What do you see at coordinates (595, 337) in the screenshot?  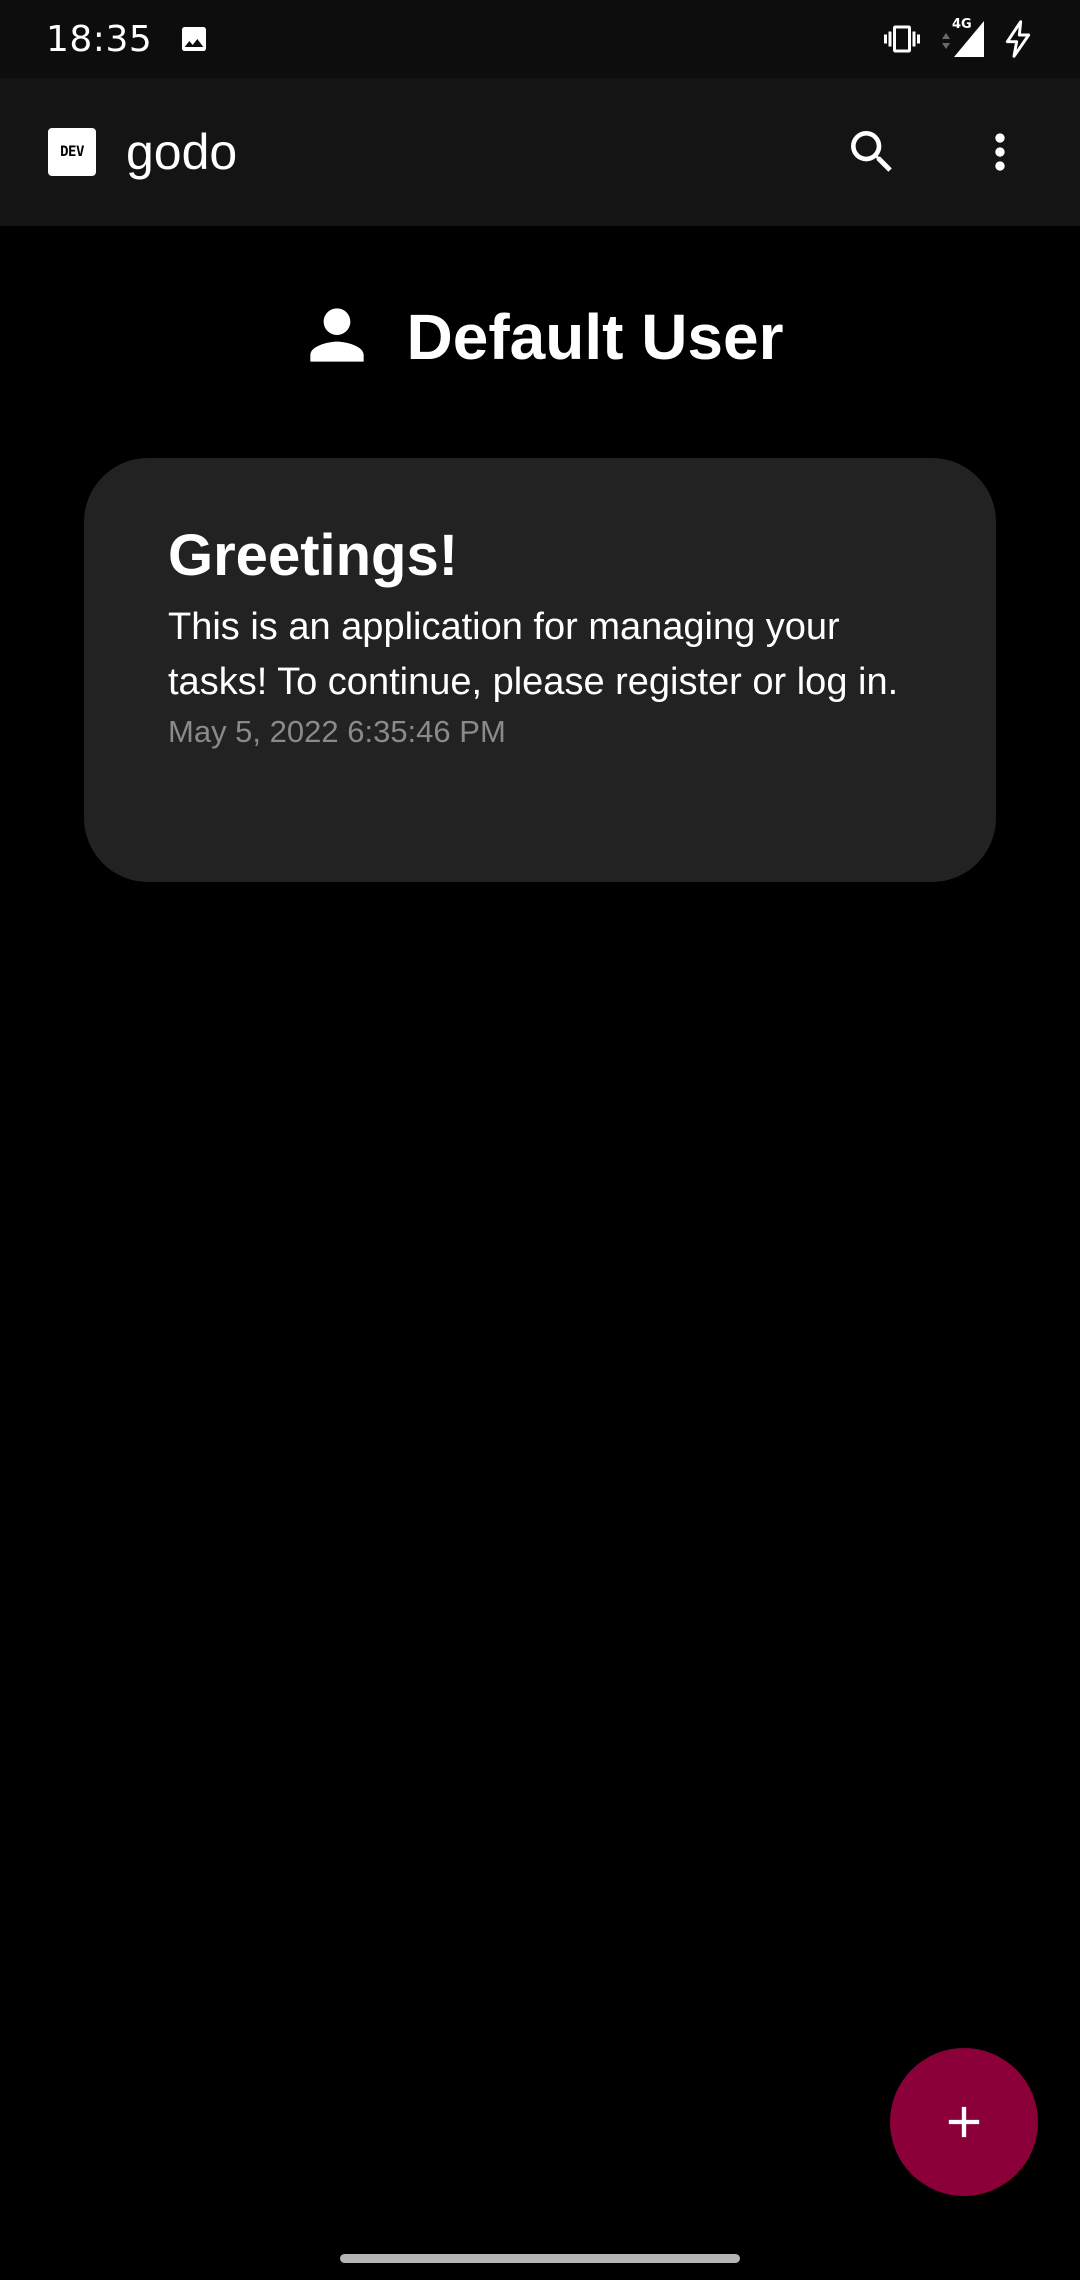 I see `user-name: Default User` at bounding box center [595, 337].